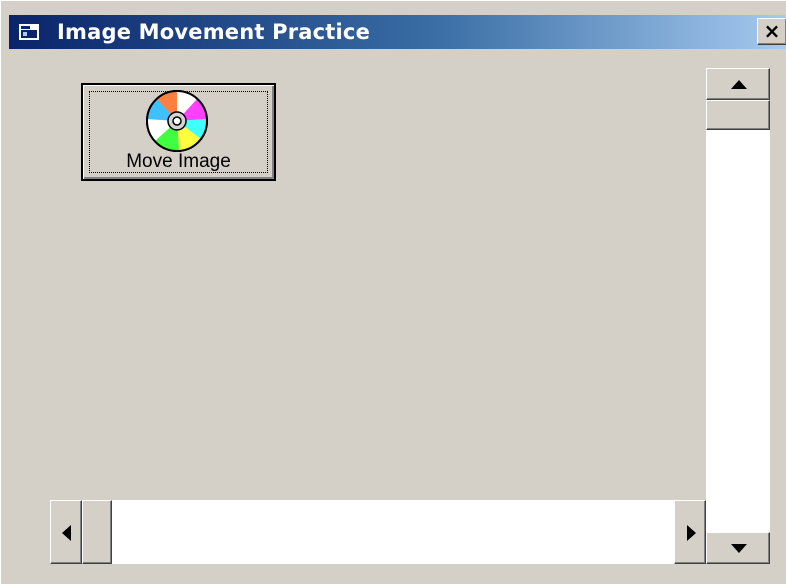  What do you see at coordinates (378, 532) in the screenshot?
I see `horizontal-scrollbar` at bounding box center [378, 532].